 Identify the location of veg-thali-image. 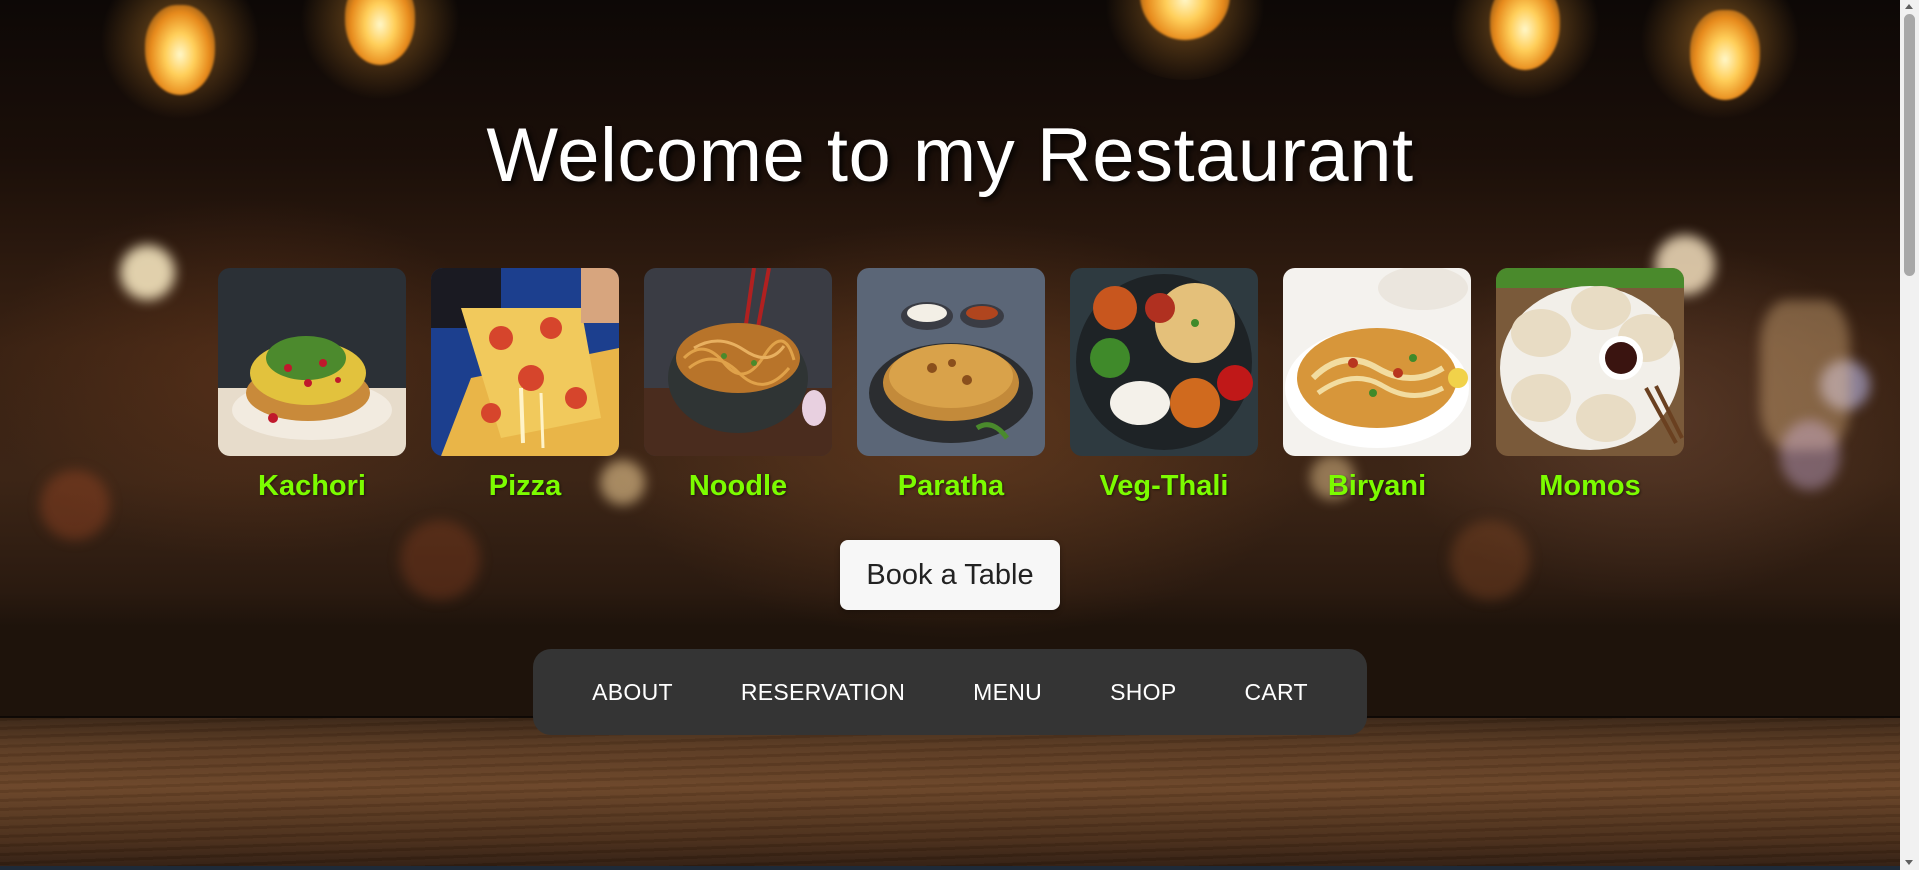
(1164, 362).